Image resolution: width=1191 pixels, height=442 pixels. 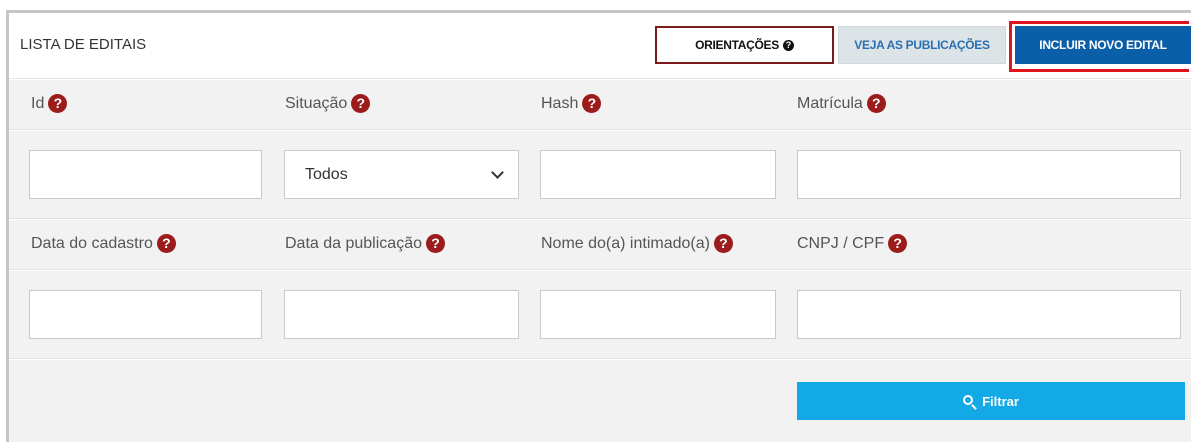 I want to click on data-cadastro-input, so click(x=145, y=314).